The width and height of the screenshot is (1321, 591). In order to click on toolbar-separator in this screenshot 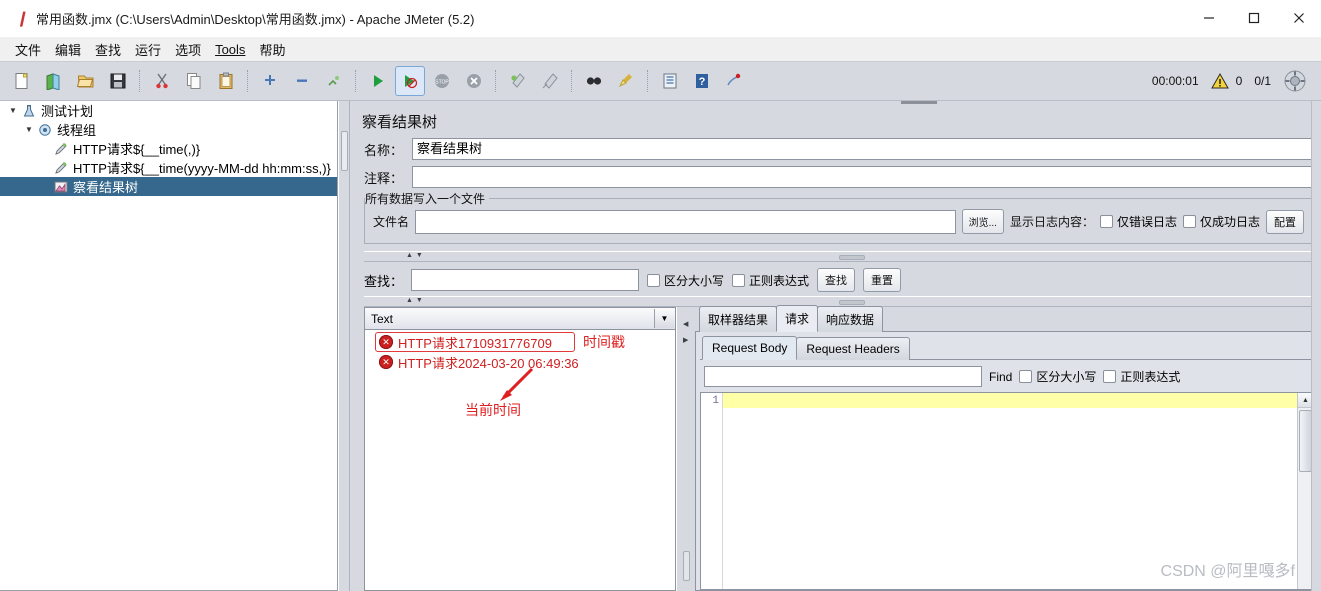, I will do `click(356, 81)`.